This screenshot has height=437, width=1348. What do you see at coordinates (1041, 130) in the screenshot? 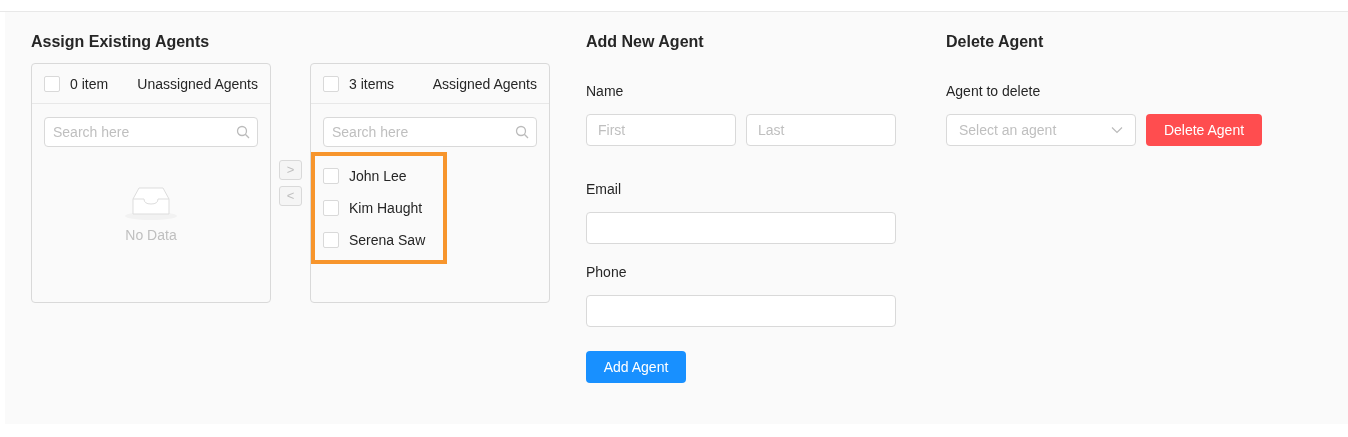
I see `agent-select: Select an agent` at bounding box center [1041, 130].